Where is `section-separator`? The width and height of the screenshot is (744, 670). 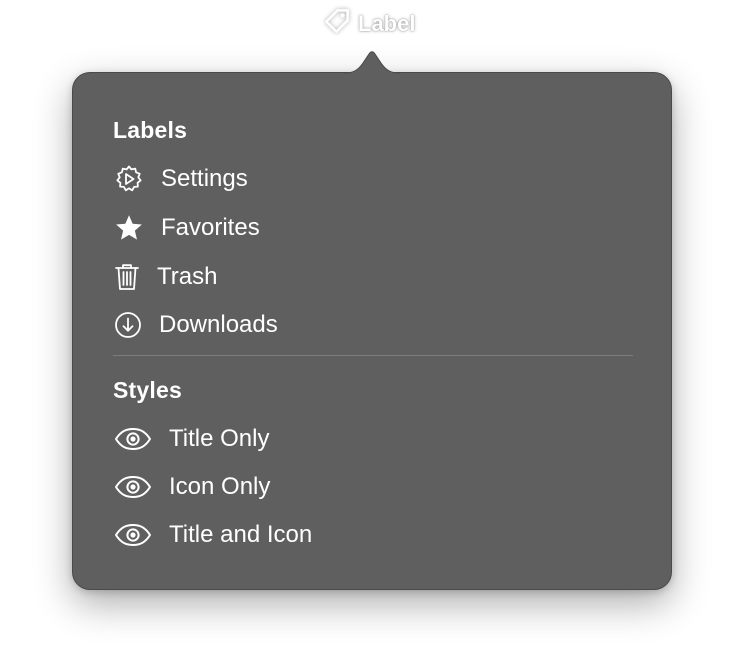 section-separator is located at coordinates (373, 355).